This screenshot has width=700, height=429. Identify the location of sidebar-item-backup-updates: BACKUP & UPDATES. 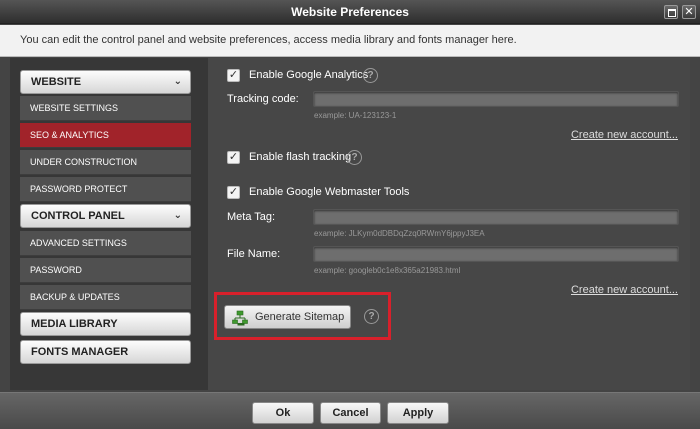
(105, 297).